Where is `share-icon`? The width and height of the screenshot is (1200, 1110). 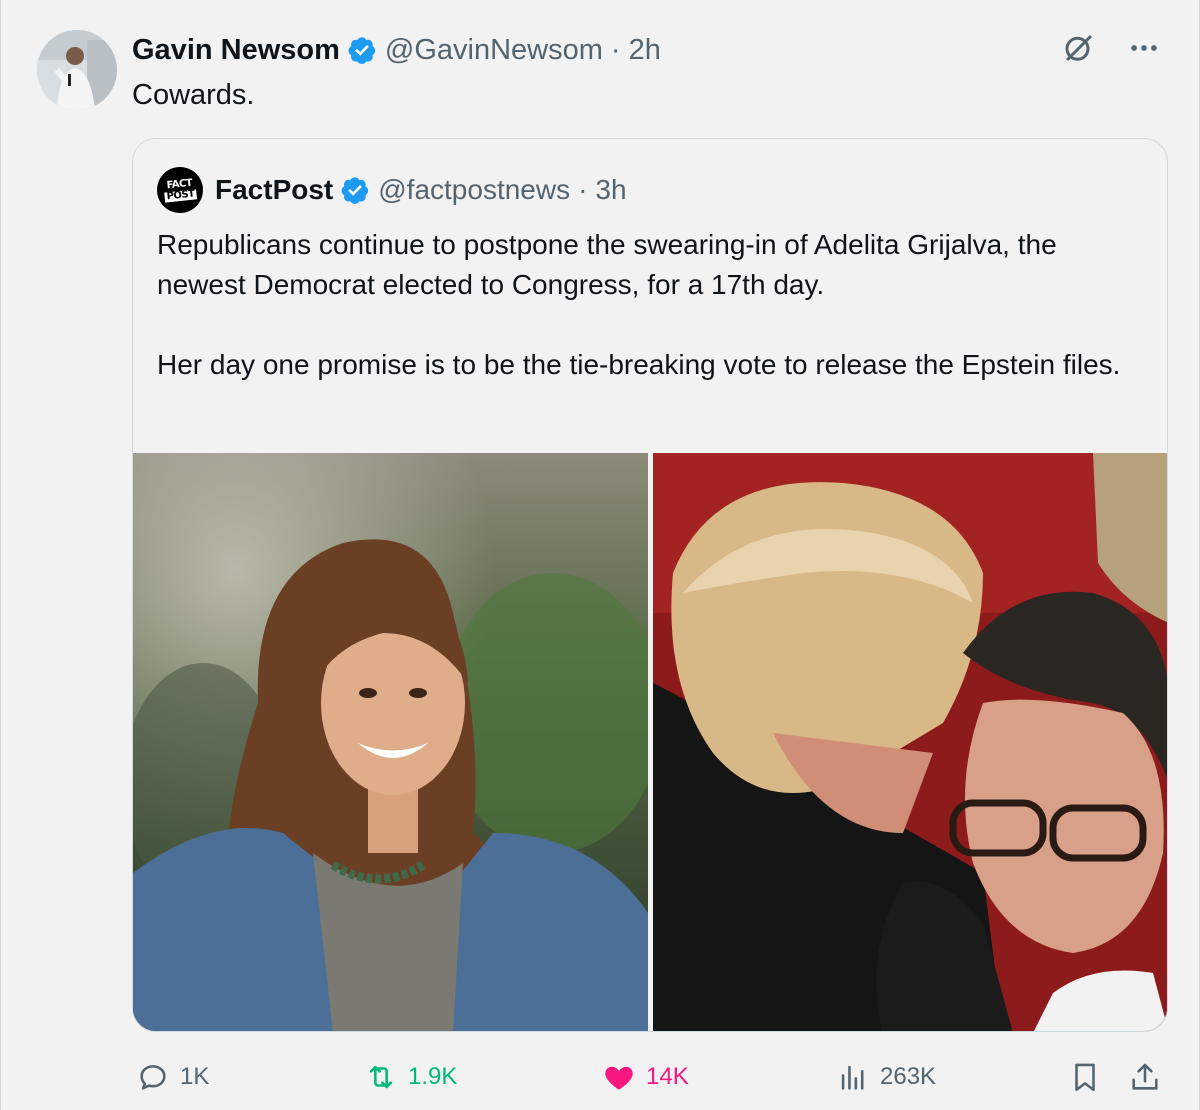
share-icon is located at coordinates (1145, 1076).